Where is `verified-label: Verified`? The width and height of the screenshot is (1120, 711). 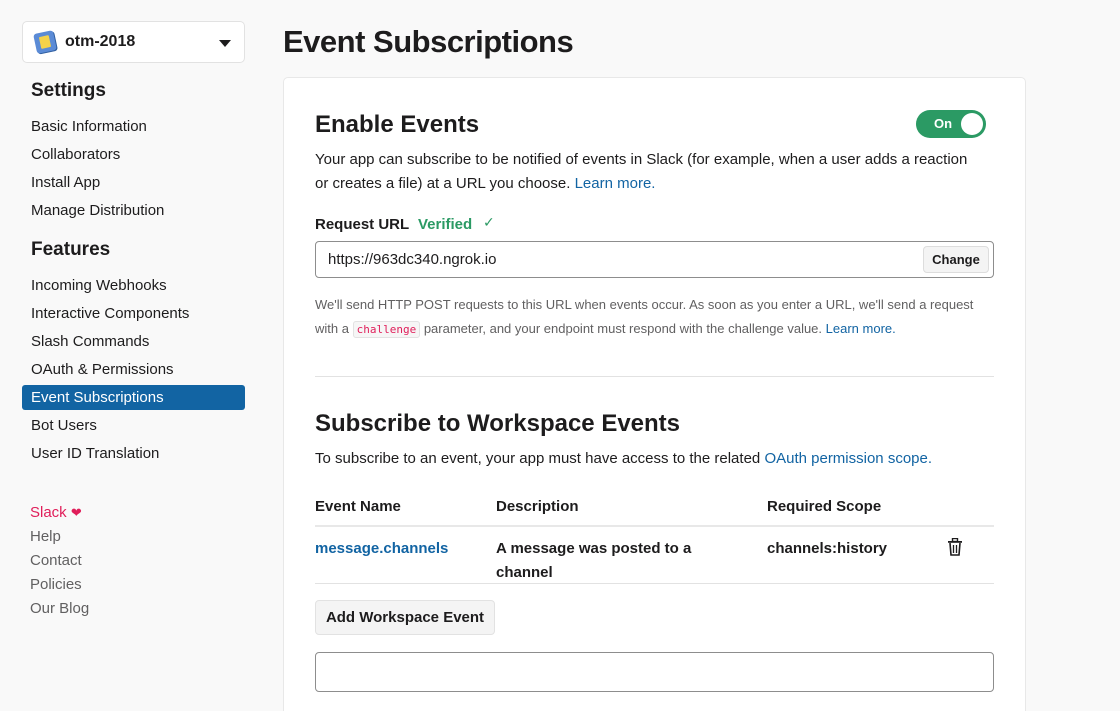 verified-label: Verified is located at coordinates (445, 224).